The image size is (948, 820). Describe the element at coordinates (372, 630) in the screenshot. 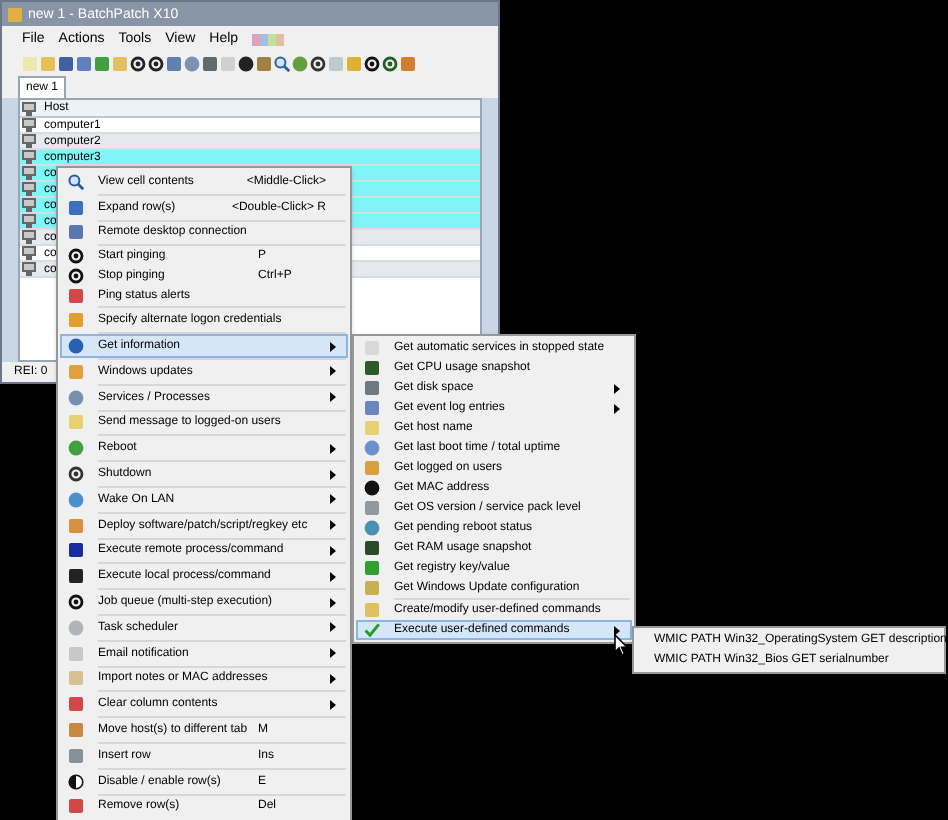

I see `check-icon` at that location.